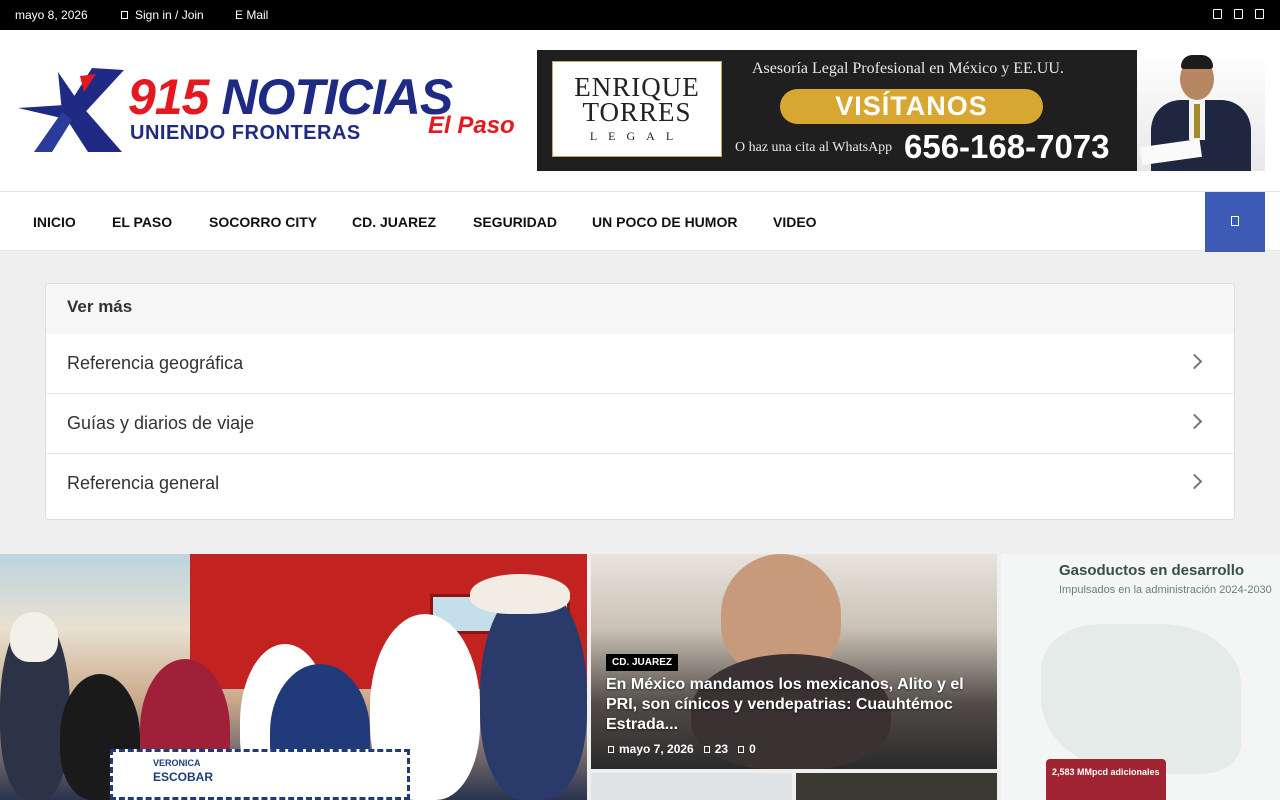 This screenshot has height=800, width=1280. I want to click on featured-article-image: VERONICA ESCOBAR, so click(293, 677).